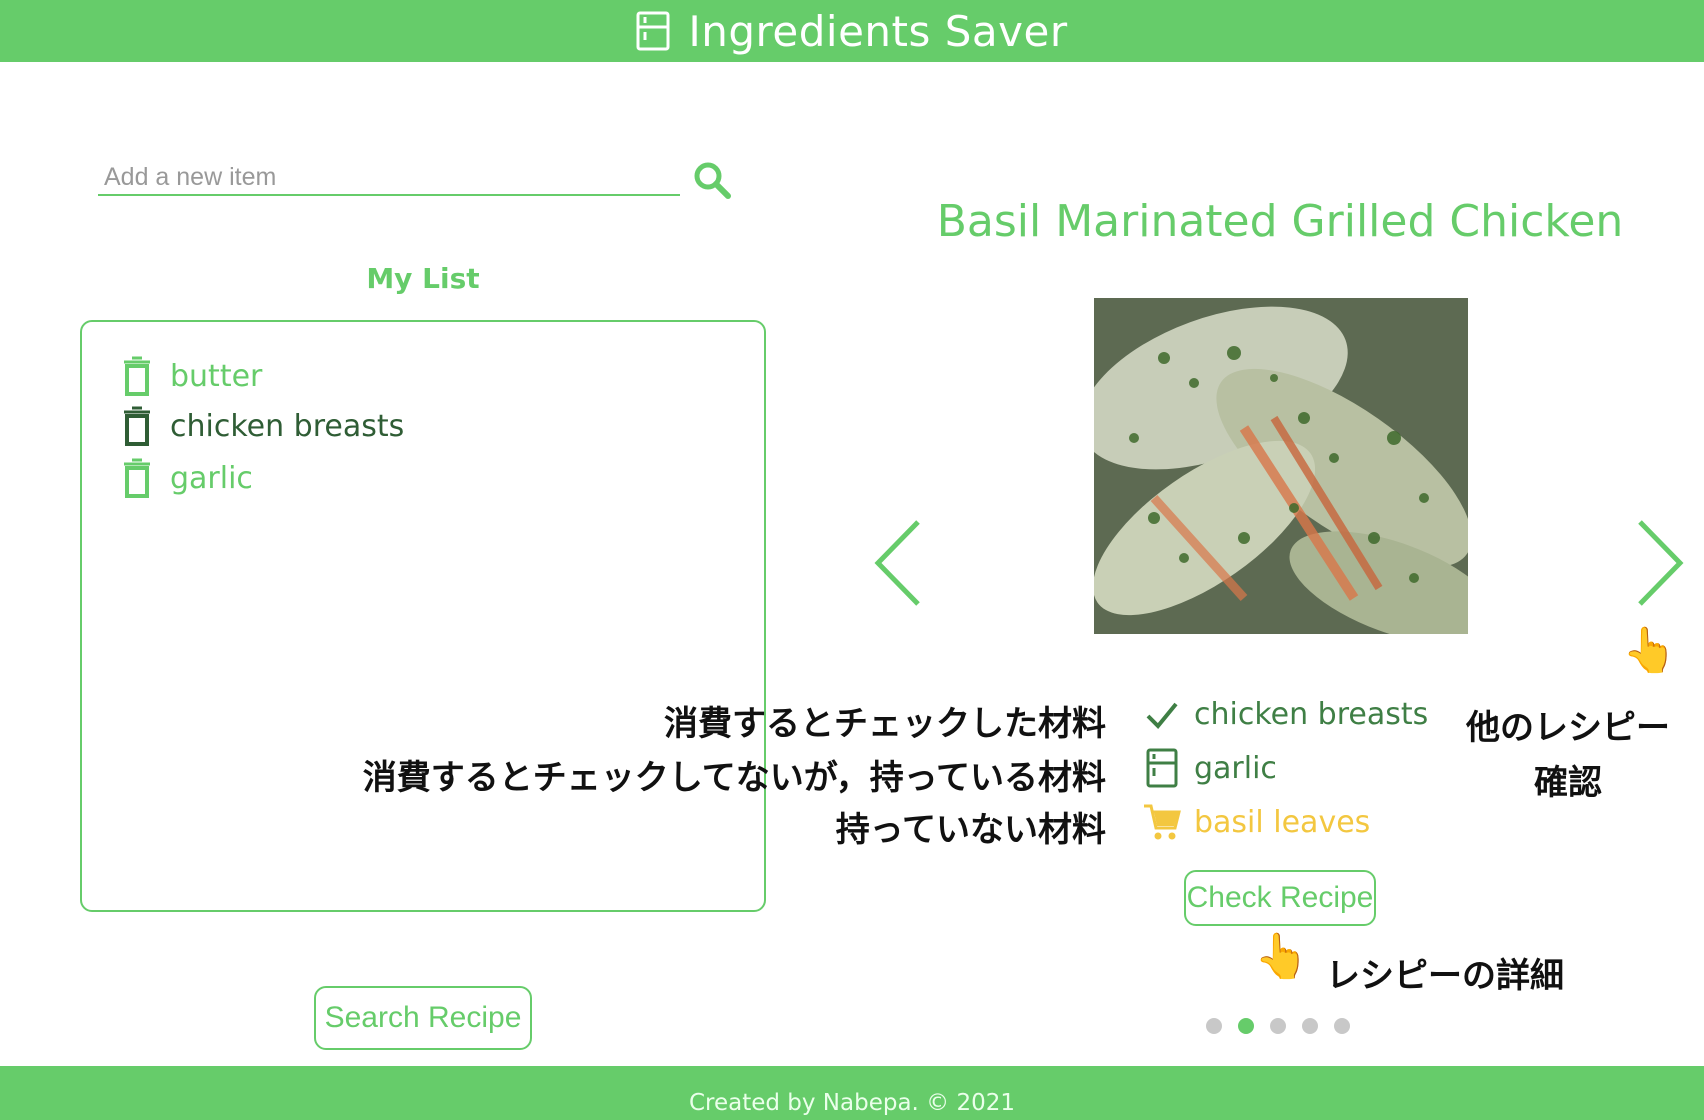 The image size is (1704, 1120). Describe the element at coordinates (1282, 822) in the screenshot. I see `ingredient-label: basil leaves` at that location.